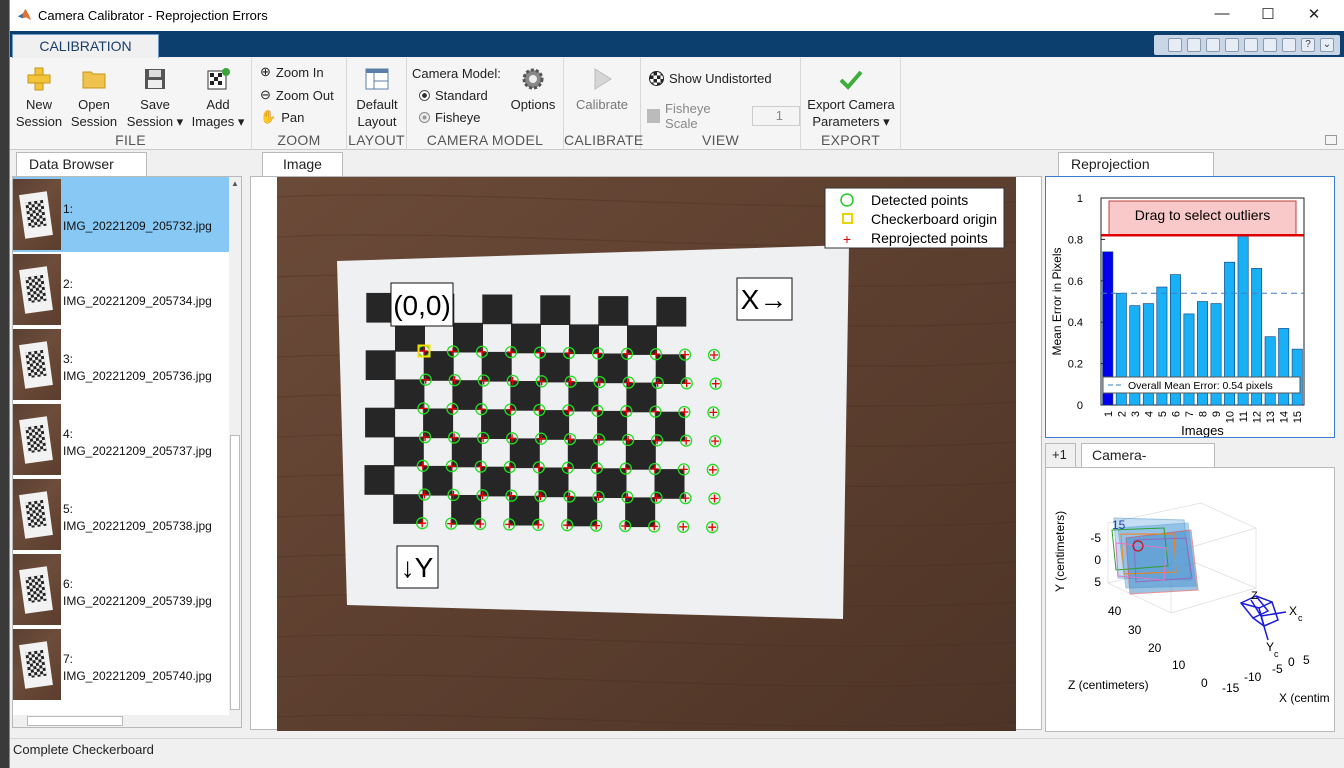 The image size is (1344, 768). I want to click on standard-radio: Standard, so click(453, 95).